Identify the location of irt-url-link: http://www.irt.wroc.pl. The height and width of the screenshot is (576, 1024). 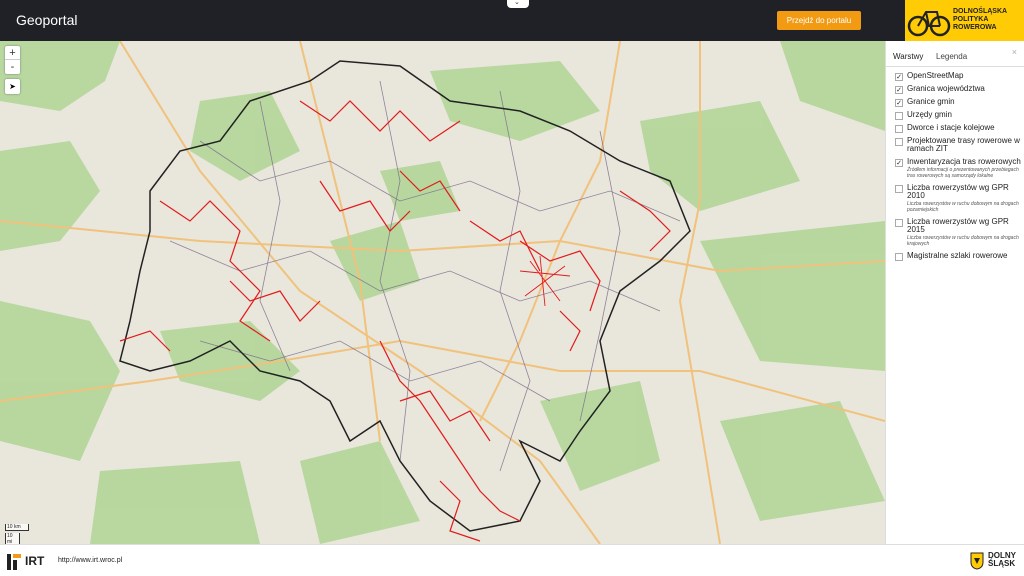
(90, 560).